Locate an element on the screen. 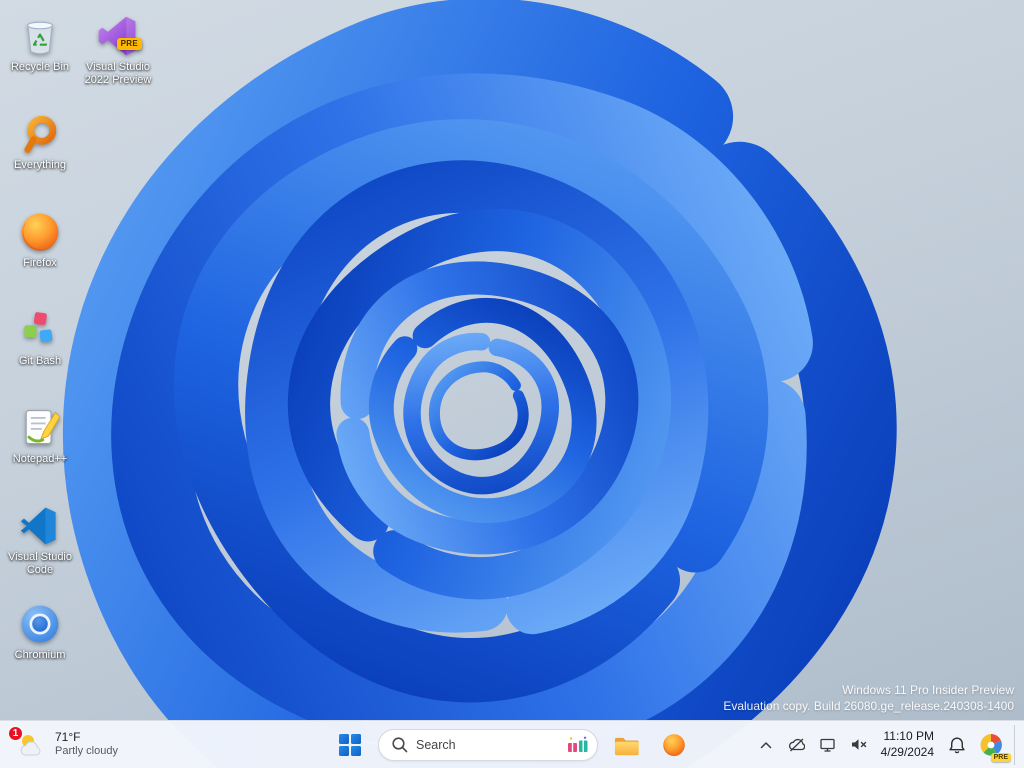  volume-muted-icon is located at coordinates (858, 744).